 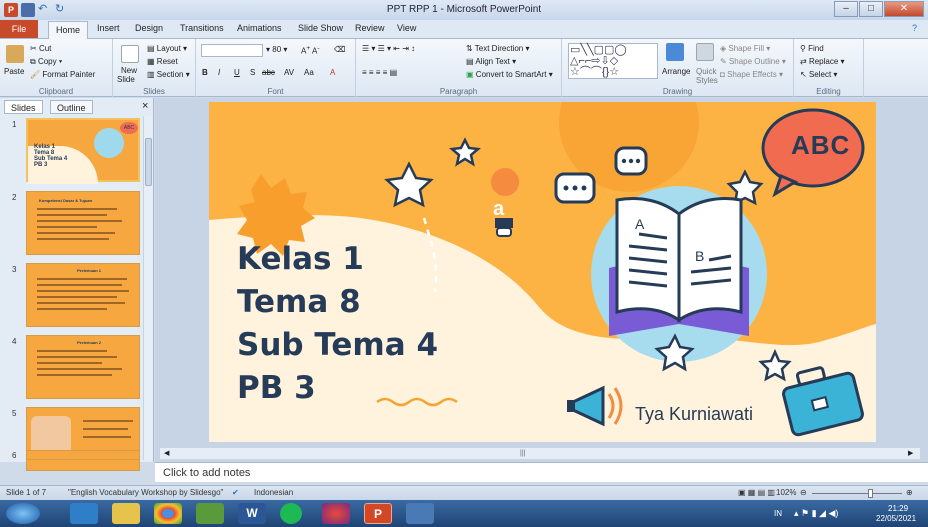 I want to click on horizontal-scrollbar: ◀ ||| ▶, so click(x=540, y=453).